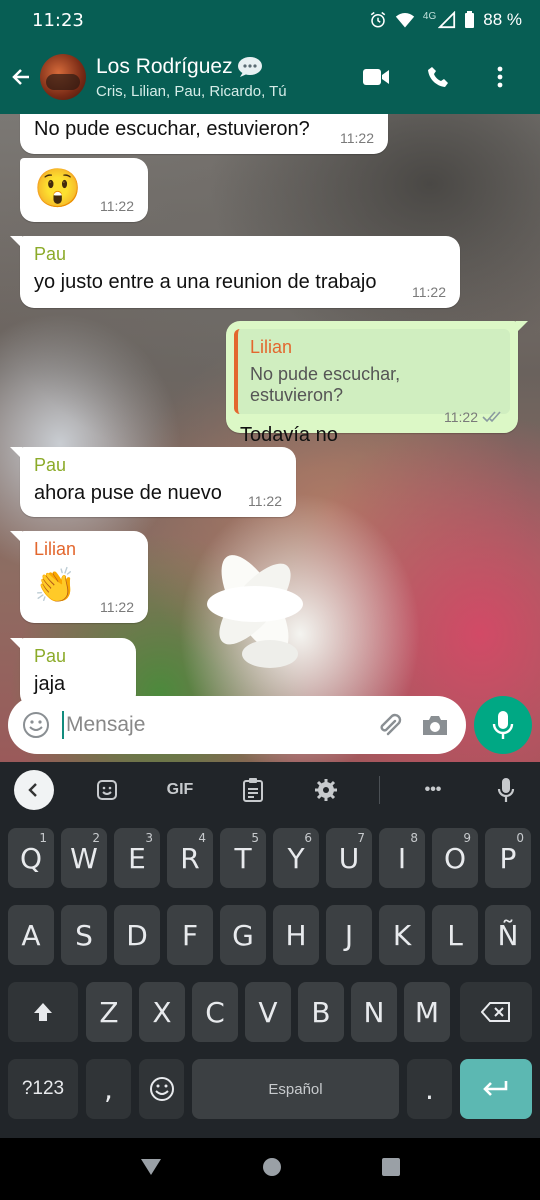 The width and height of the screenshot is (540, 1200). I want to click on key-k: K, so click(402, 935).